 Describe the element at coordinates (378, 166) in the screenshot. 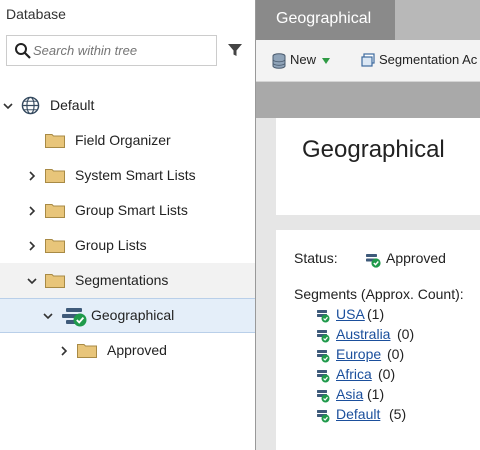

I see `title-card: Geographical` at that location.